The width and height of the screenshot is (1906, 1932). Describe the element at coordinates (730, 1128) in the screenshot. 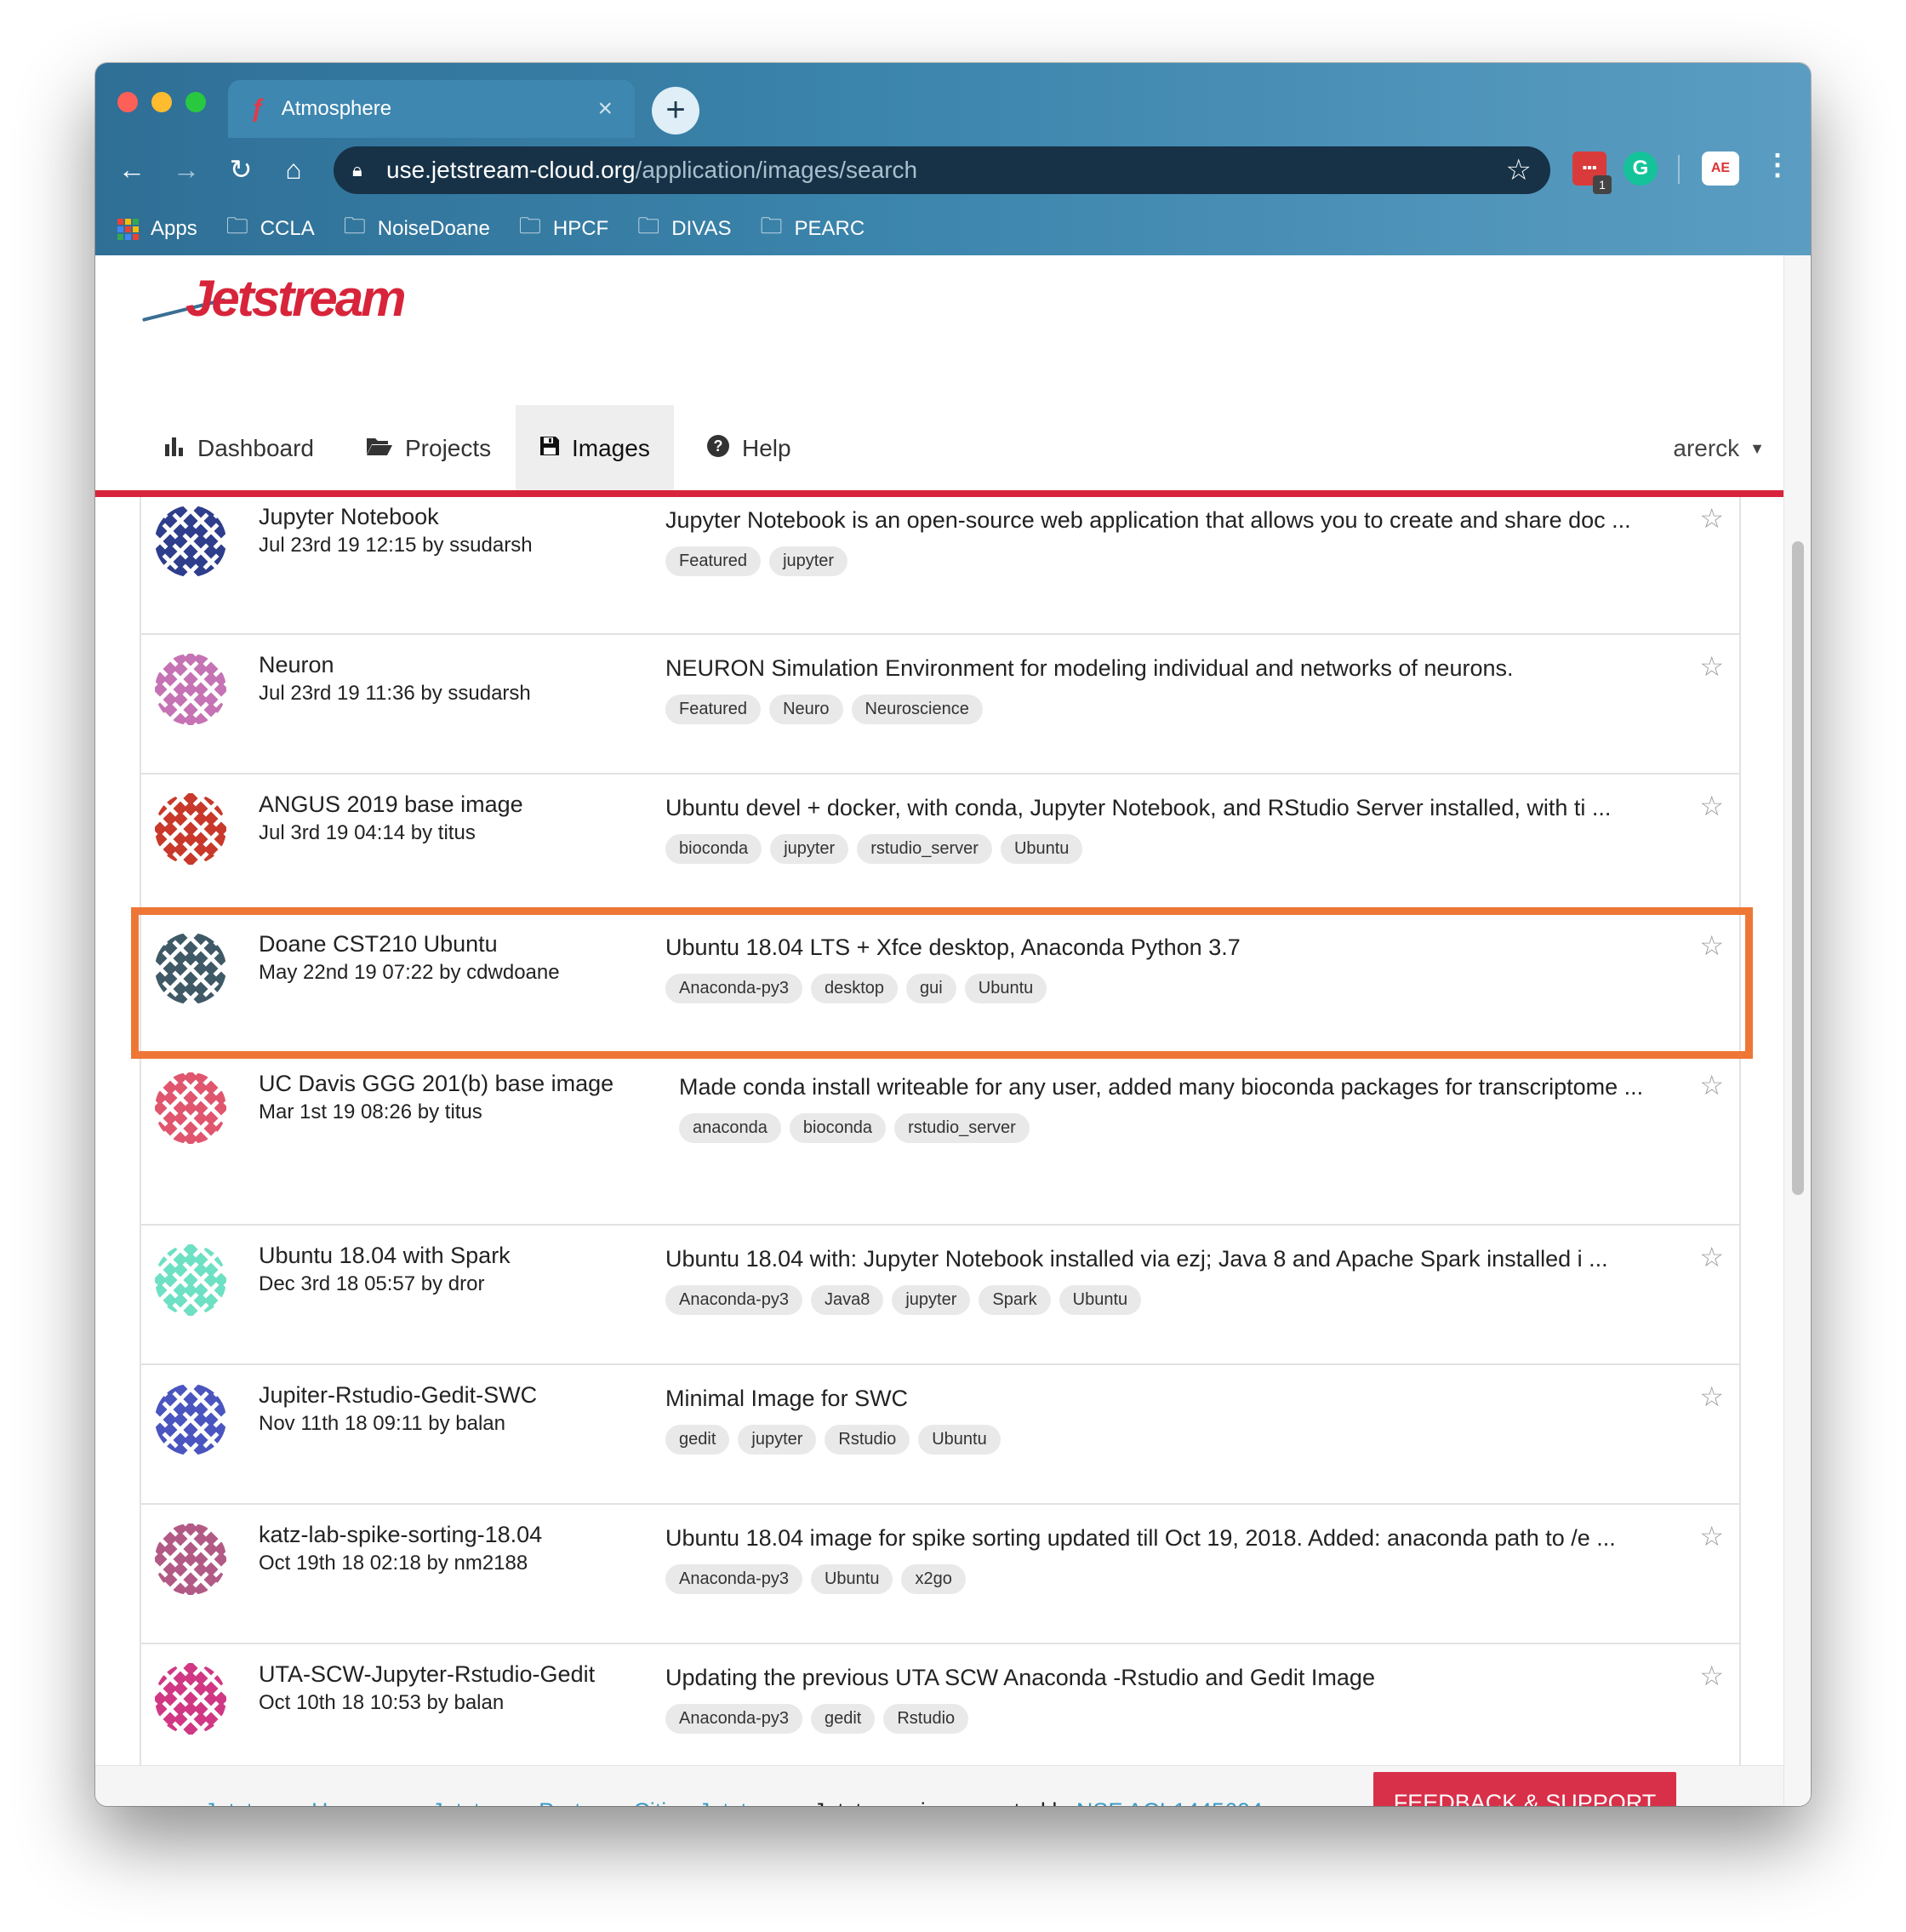

I see `tag-pill: anaconda` at that location.